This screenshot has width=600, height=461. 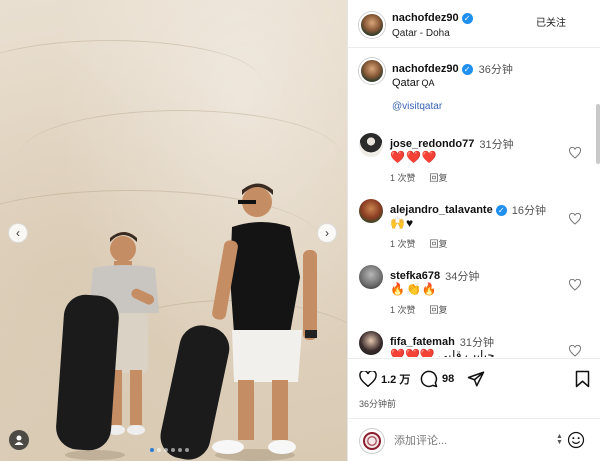 I want to click on like-count: 1.2 万, so click(x=395, y=379).